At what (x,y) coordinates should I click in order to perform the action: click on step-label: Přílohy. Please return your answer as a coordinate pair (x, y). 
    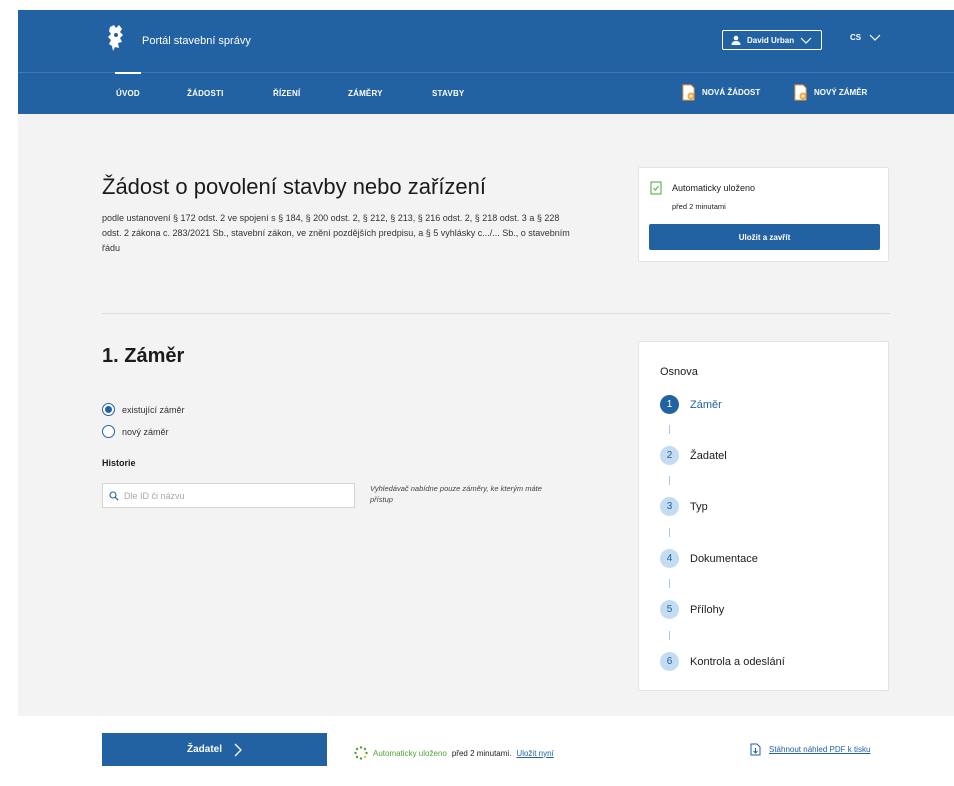
    Looking at the image, I should click on (707, 609).